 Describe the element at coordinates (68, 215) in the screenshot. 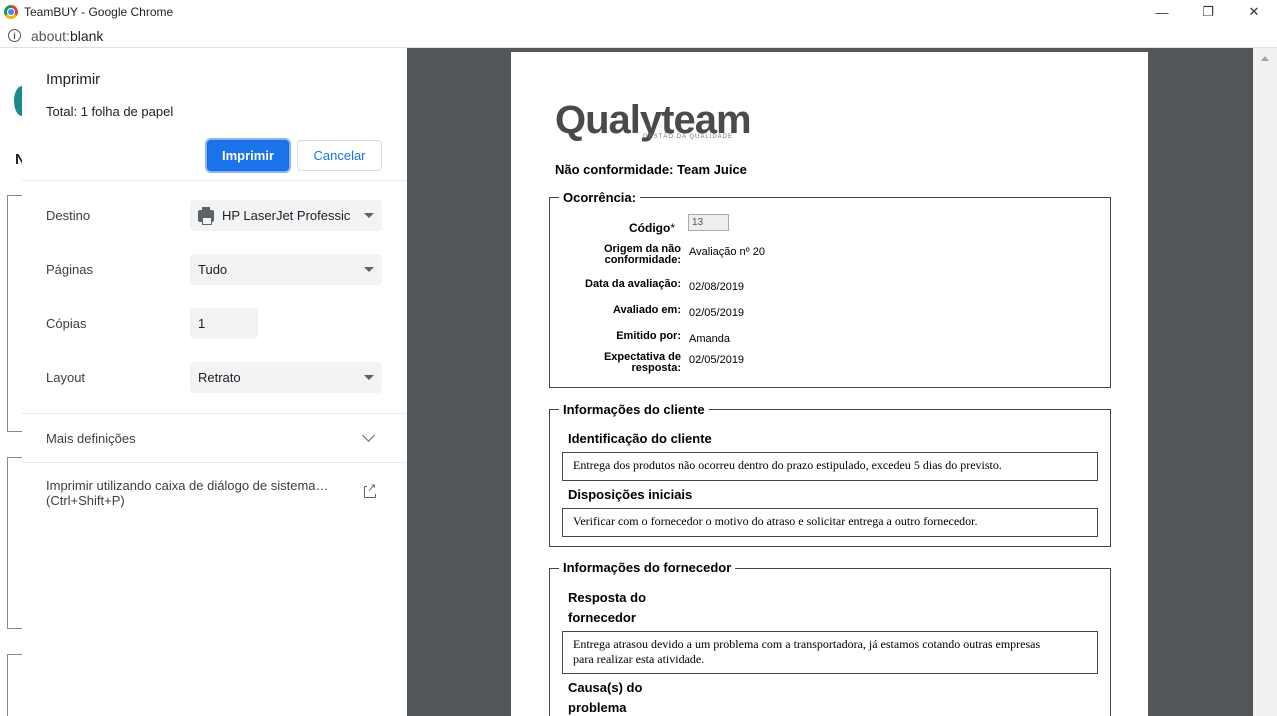

I see `destination-label: Destino` at that location.